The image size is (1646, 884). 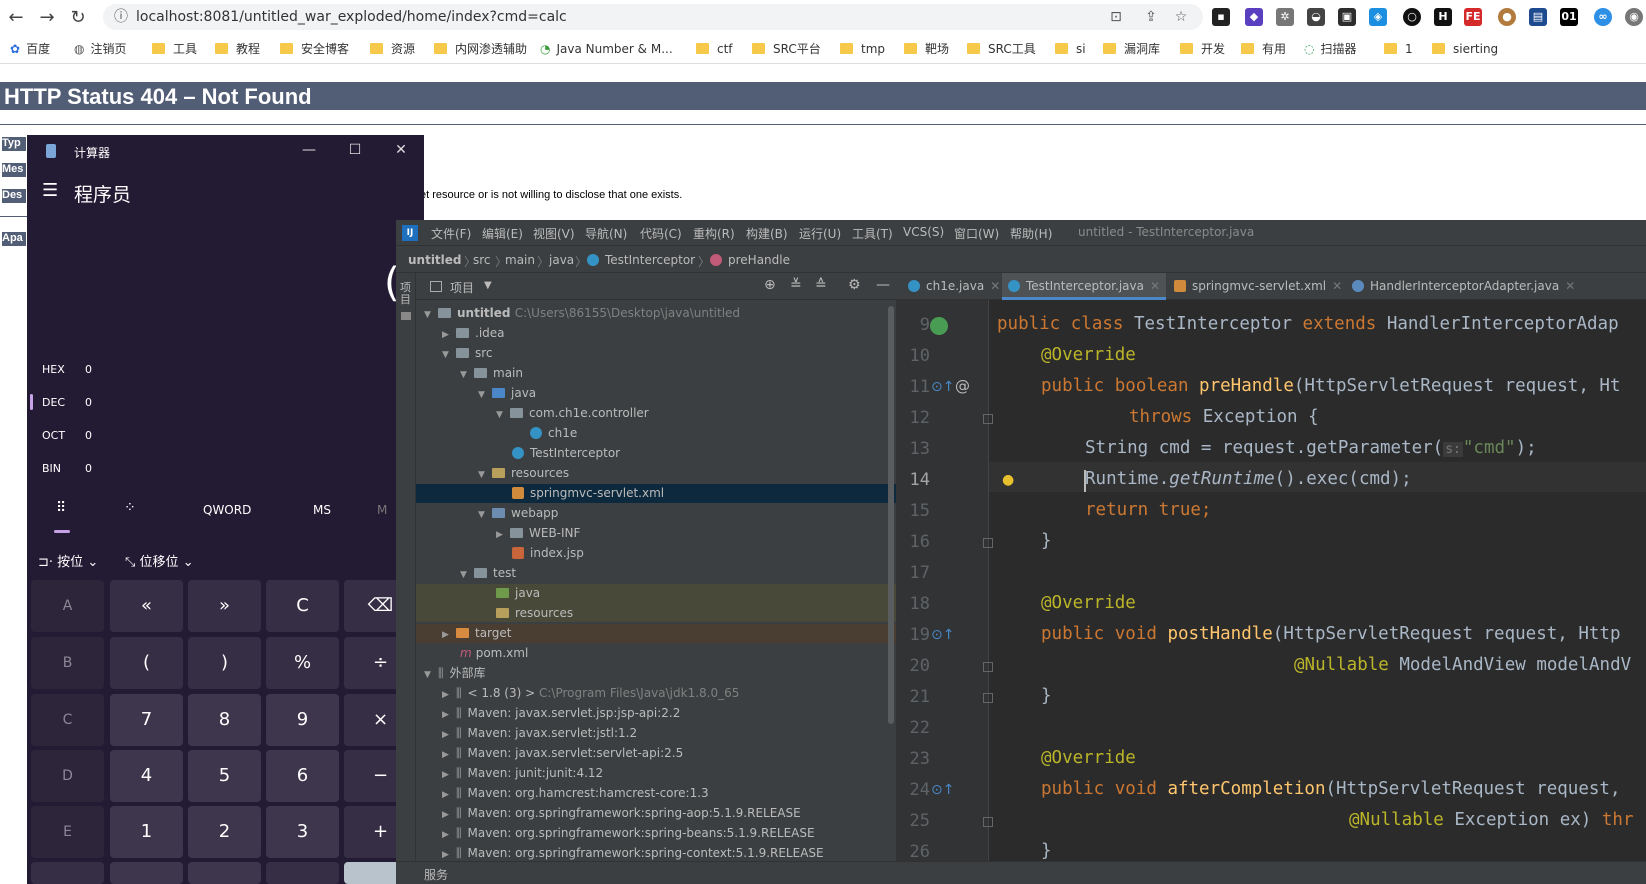 I want to click on key-9: 9, so click(x=302, y=720).